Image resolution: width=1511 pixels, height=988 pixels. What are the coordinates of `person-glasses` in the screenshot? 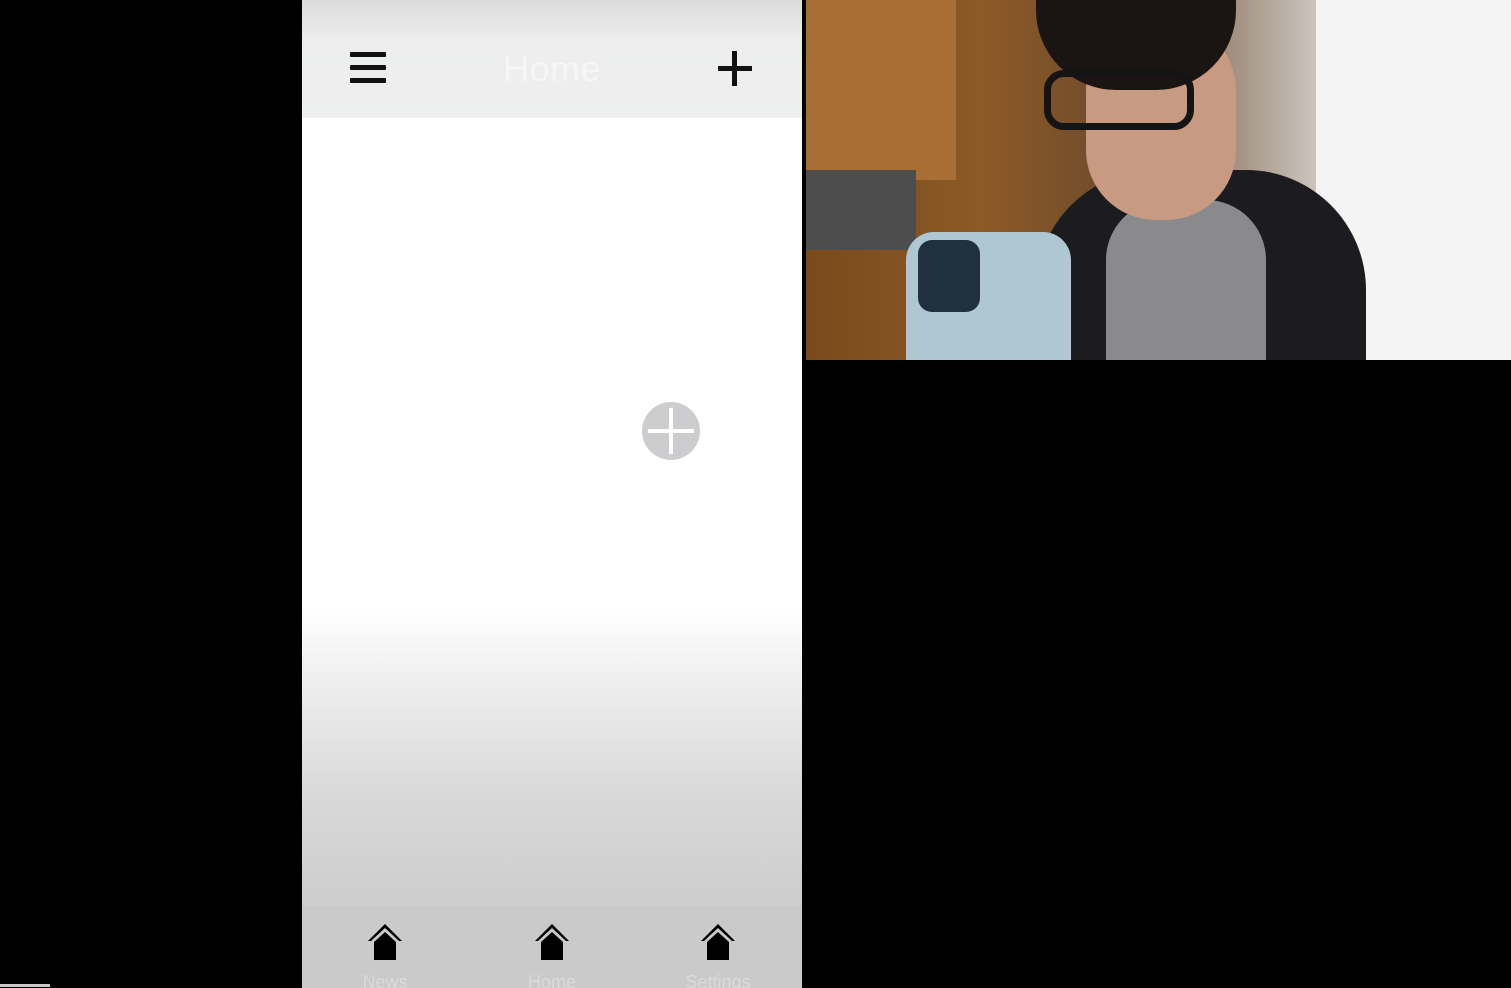 It's located at (1119, 100).